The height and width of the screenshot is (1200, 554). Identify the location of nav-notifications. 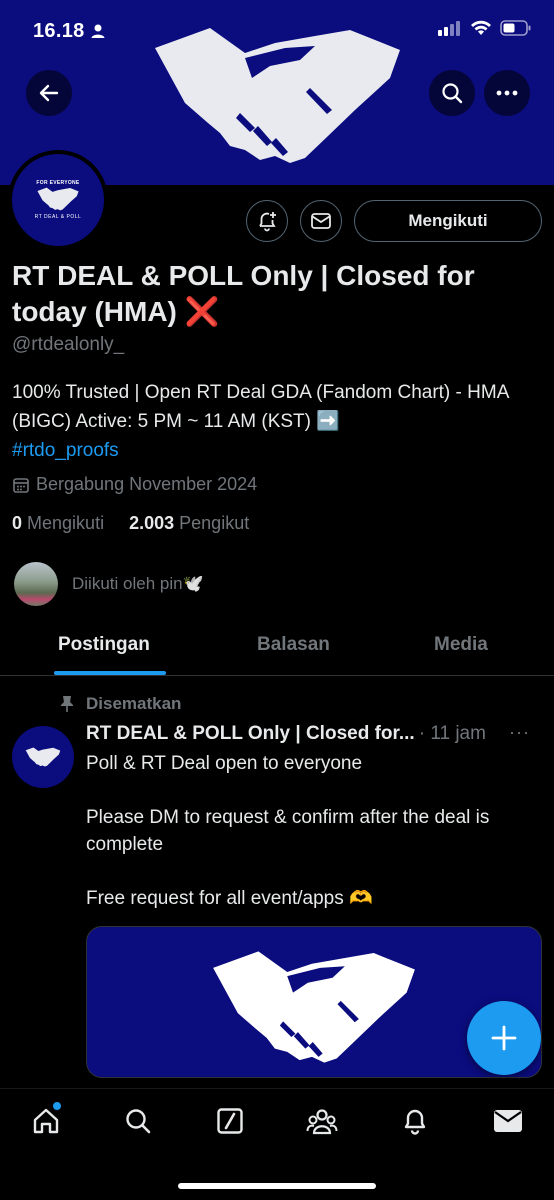
(415, 1121).